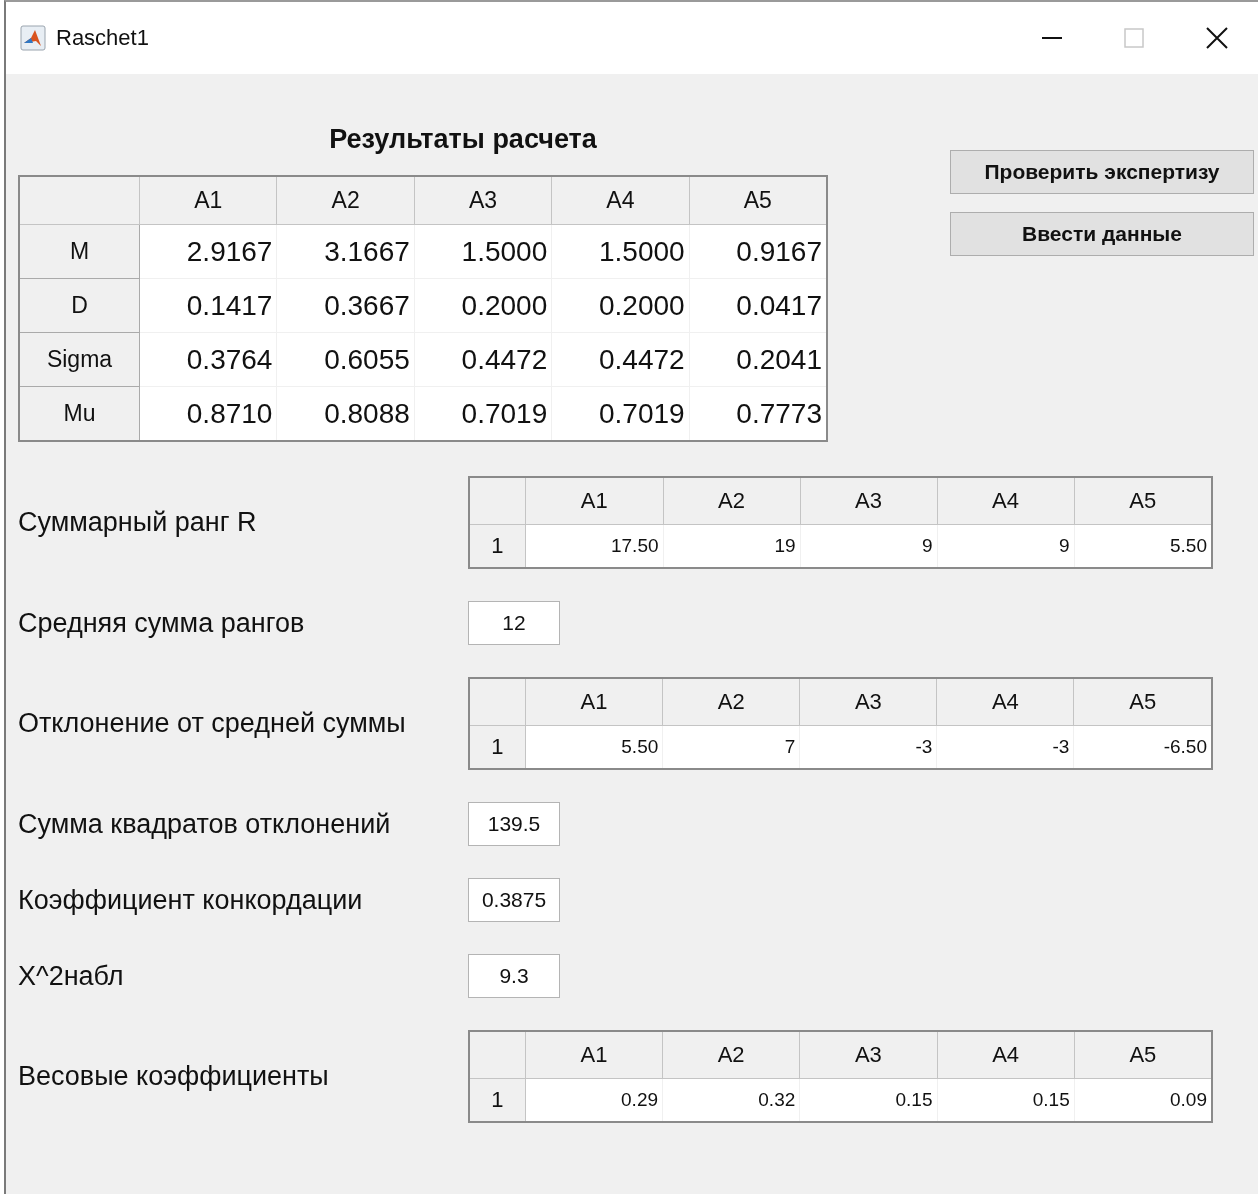 This screenshot has width=1260, height=1196. Describe the element at coordinates (463, 139) in the screenshot. I see `results-title: Результаты расчета` at that location.